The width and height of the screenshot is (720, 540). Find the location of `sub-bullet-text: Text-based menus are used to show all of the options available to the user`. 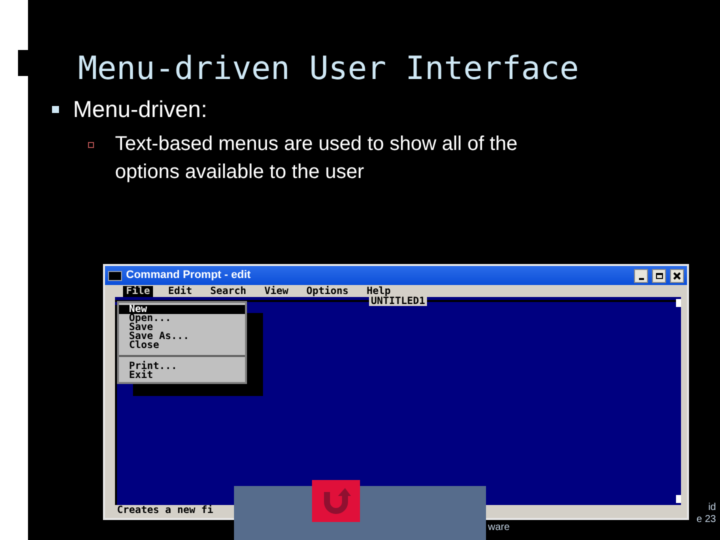

sub-bullet-text: Text-based menus are used to show all of the options available to the user is located at coordinates (316, 158).